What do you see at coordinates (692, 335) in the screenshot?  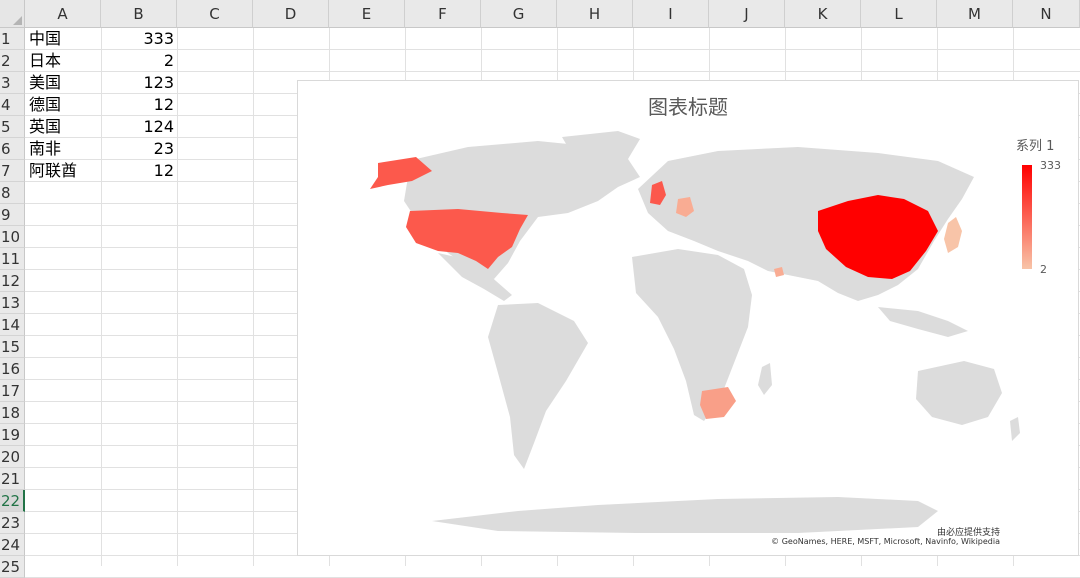 I see `region-africa` at bounding box center [692, 335].